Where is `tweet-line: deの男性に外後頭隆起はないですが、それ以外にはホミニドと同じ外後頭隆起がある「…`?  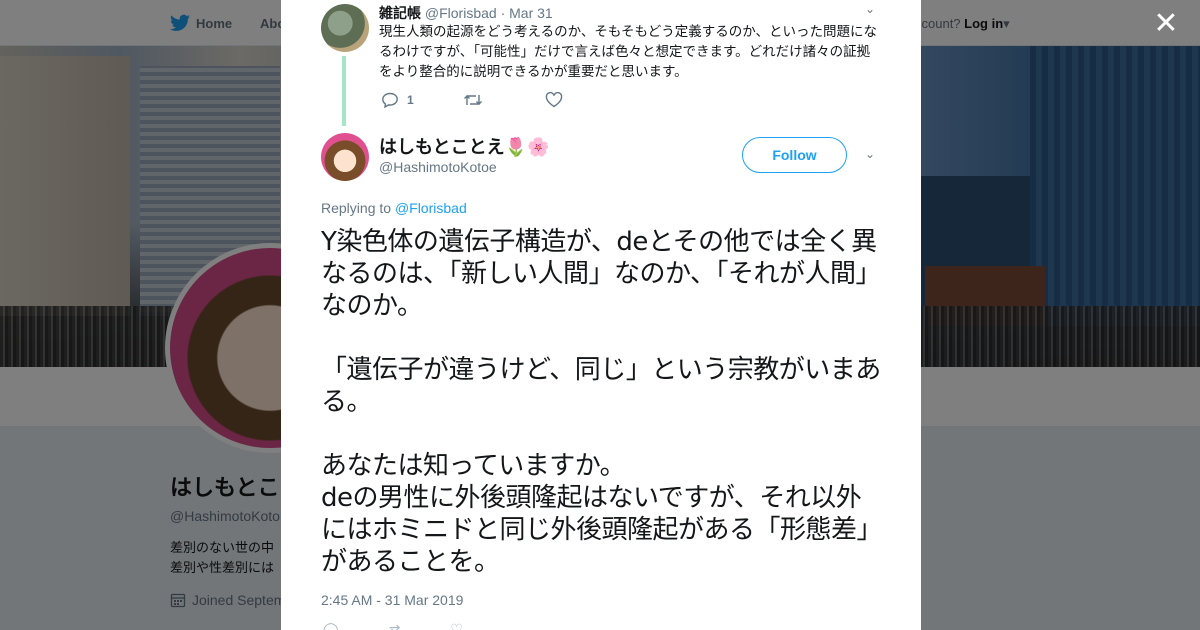
tweet-line: deの男性に外後頭隆起はないですが、それ以外にはホミニドと同じ外後頭隆起がある「… is located at coordinates (595, 530).